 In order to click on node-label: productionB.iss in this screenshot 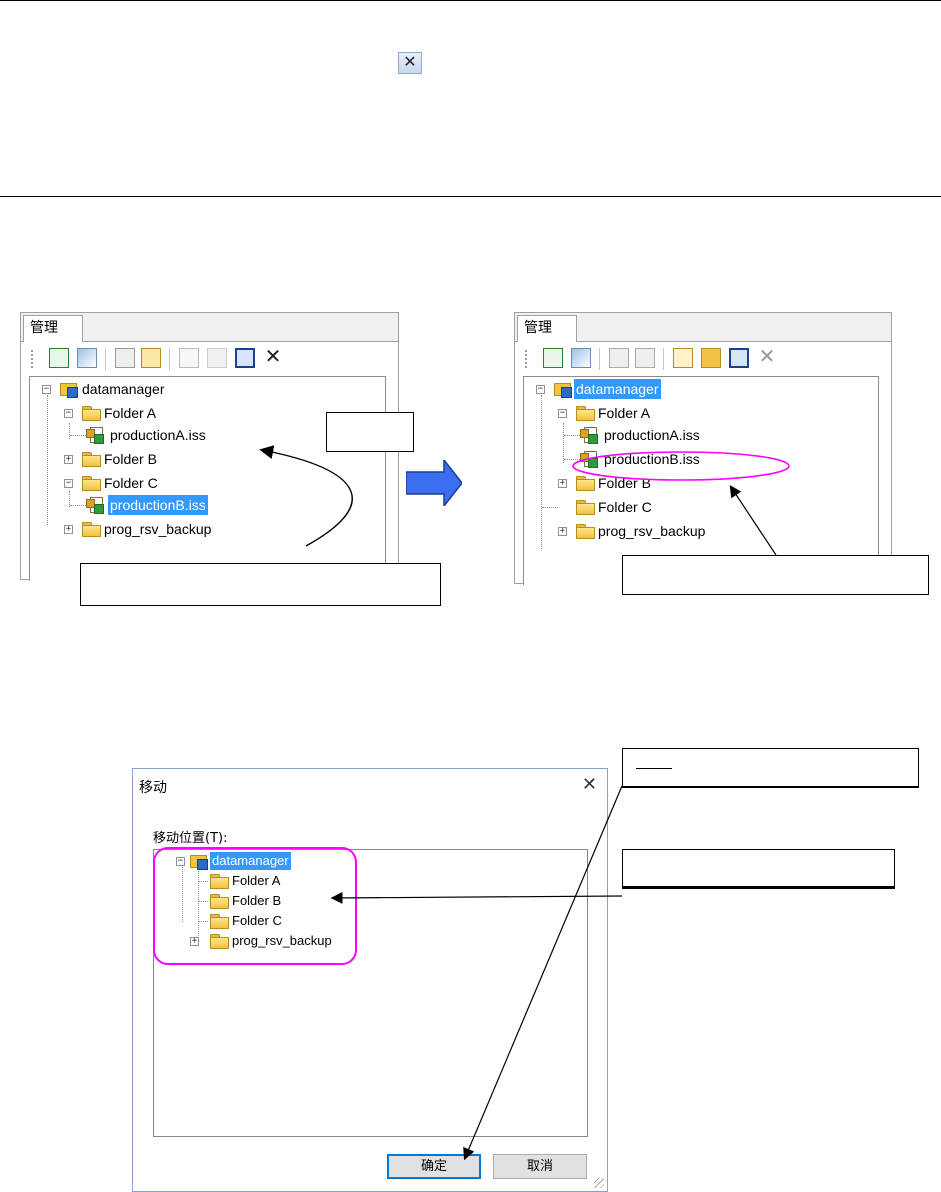, I will do `click(652, 459)`.